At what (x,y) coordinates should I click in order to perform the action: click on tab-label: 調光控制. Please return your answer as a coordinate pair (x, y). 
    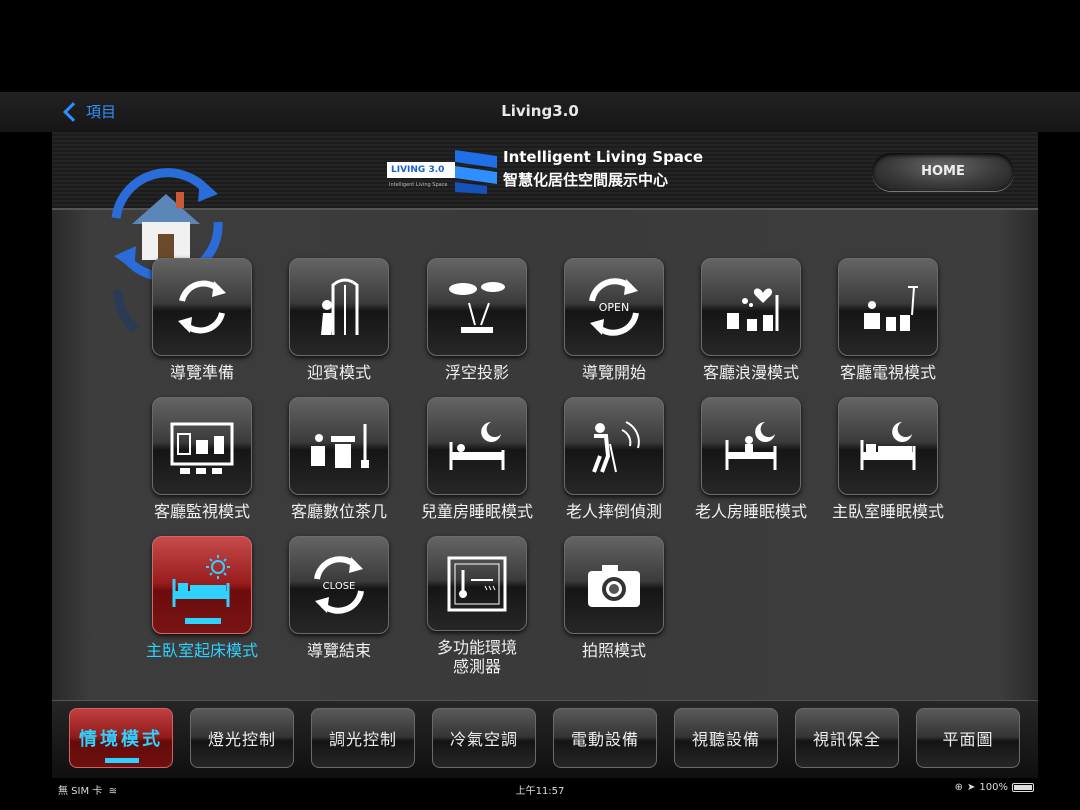
    Looking at the image, I should click on (362, 739).